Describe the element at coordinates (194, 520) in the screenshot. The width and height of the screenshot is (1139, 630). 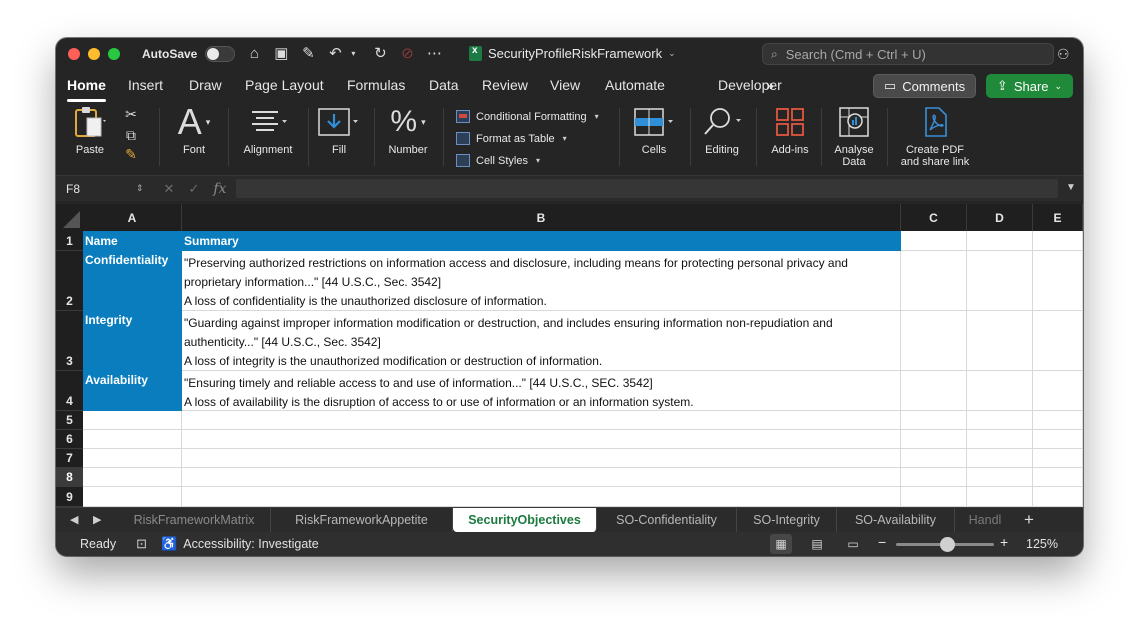
I see `sheet-tab-riskframeworkmatrix: RiskFrameworkMatrix` at that location.